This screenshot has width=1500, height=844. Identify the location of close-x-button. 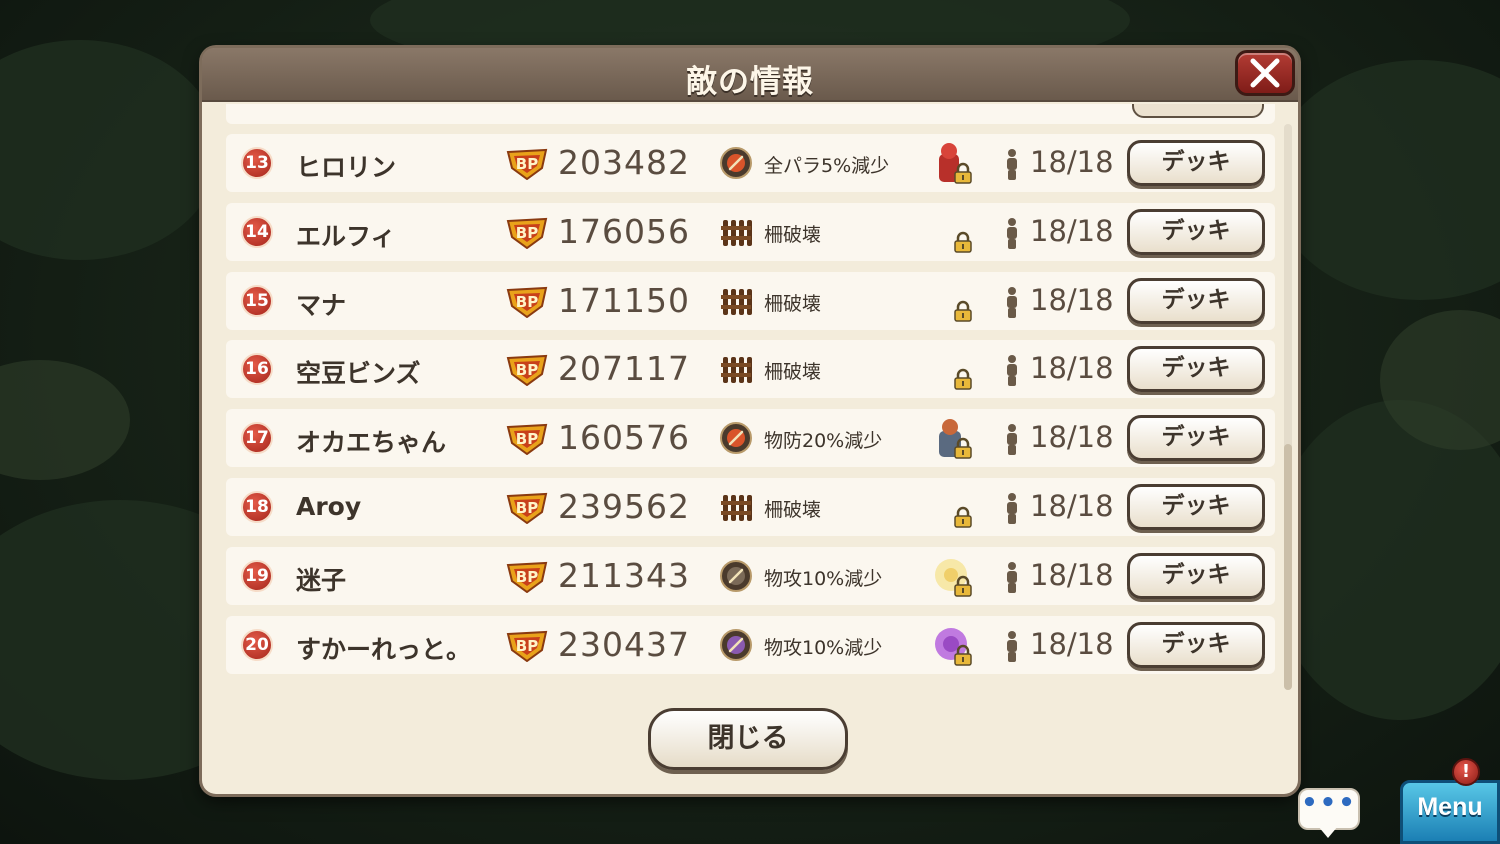
(1265, 73).